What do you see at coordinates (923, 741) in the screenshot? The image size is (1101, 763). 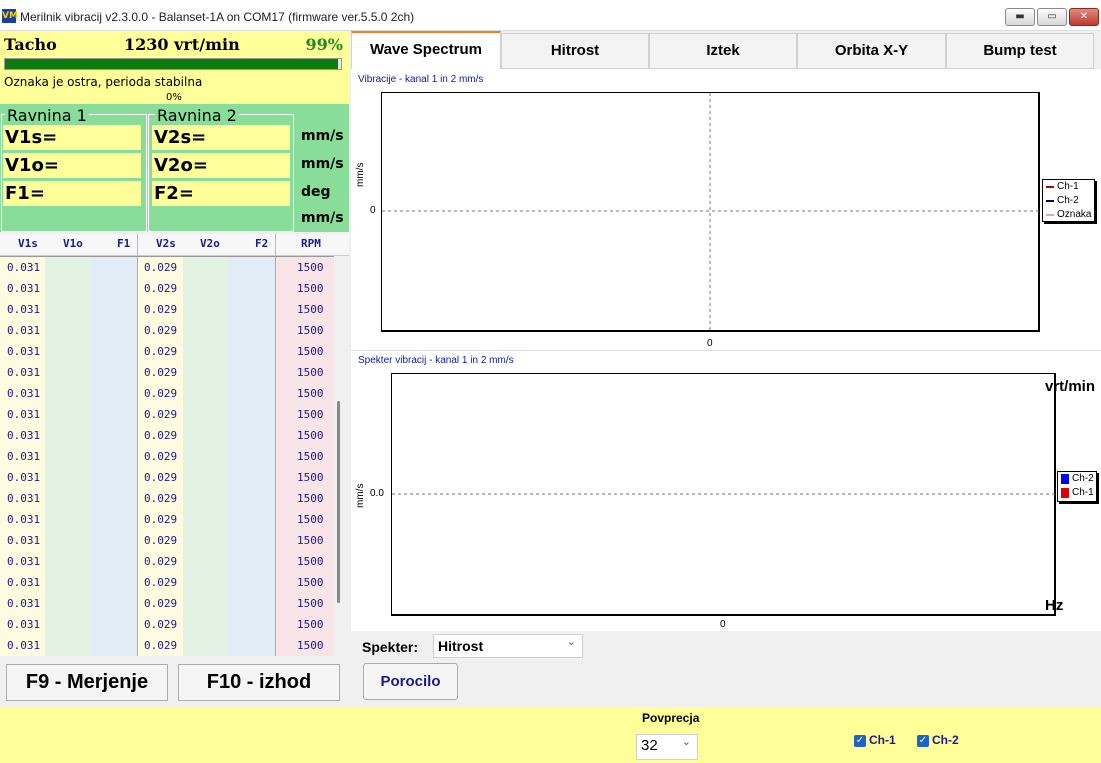 I see `ch2-checkbox: ✓` at bounding box center [923, 741].